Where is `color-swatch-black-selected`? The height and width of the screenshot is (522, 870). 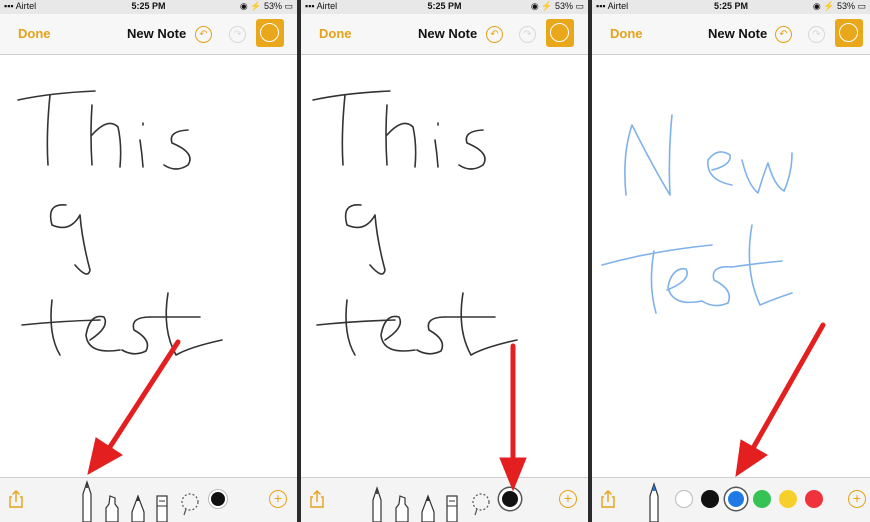 color-swatch-black-selected is located at coordinates (510, 499).